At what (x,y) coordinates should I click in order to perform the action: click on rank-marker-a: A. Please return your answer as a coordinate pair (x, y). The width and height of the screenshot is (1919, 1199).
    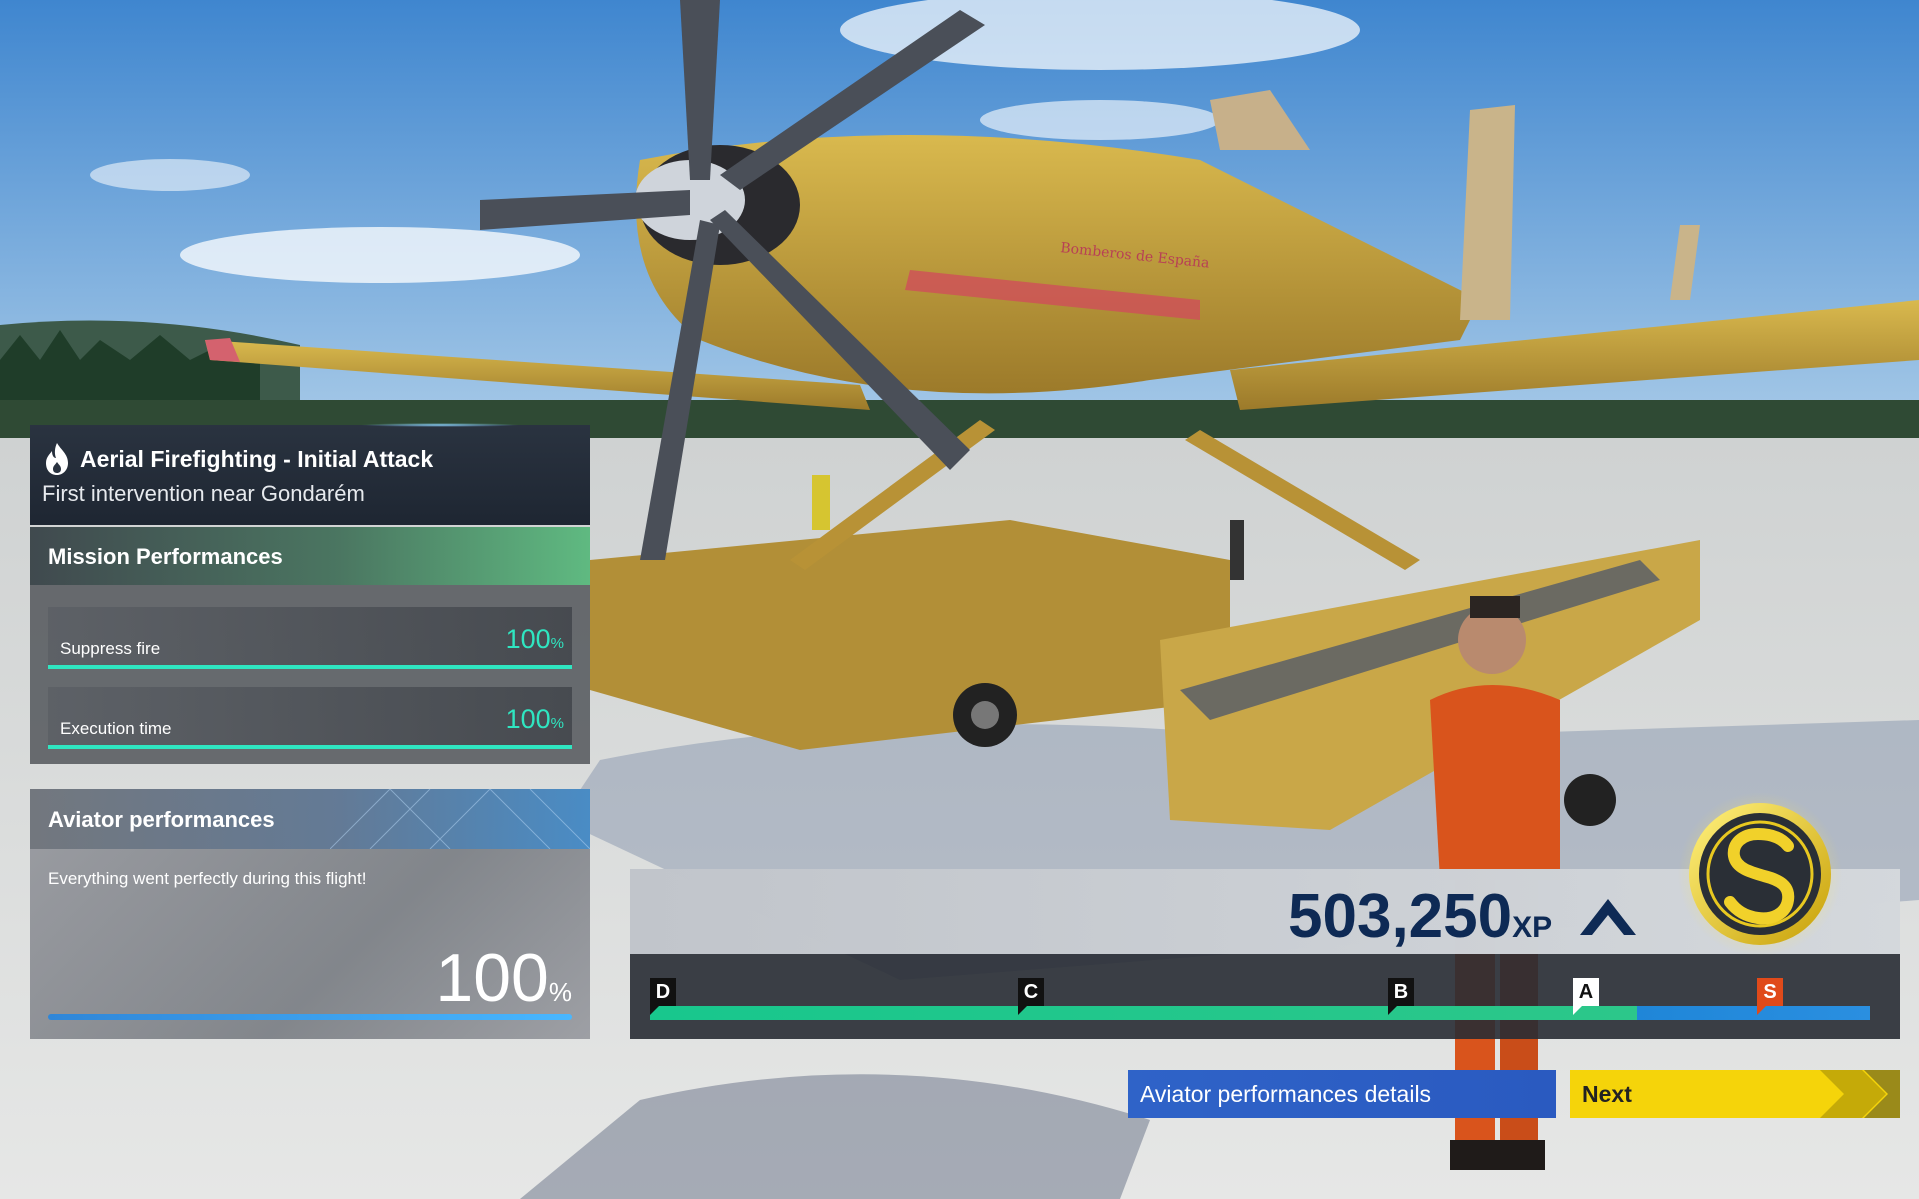
    Looking at the image, I should click on (1586, 996).